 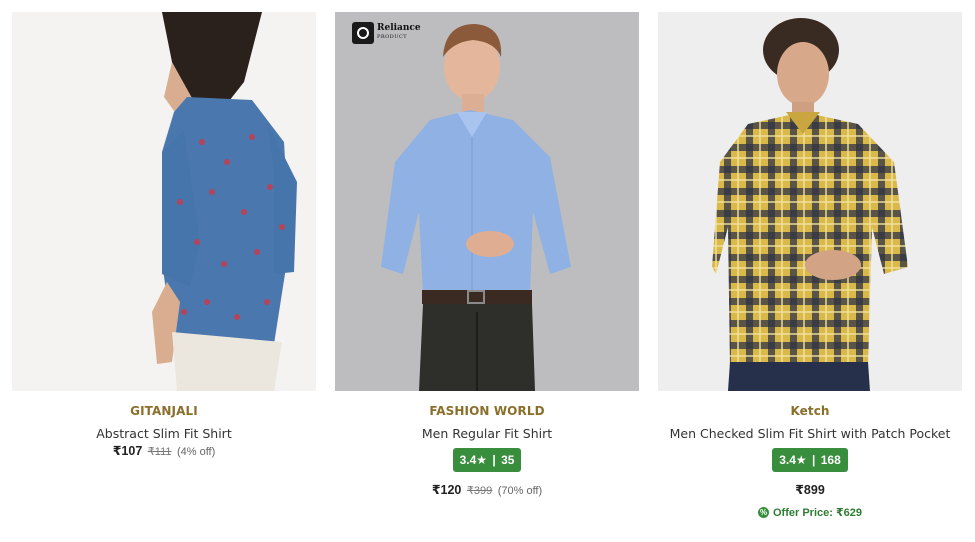 What do you see at coordinates (363, 33) in the screenshot?
I see `reliance-logo-icon` at bounding box center [363, 33].